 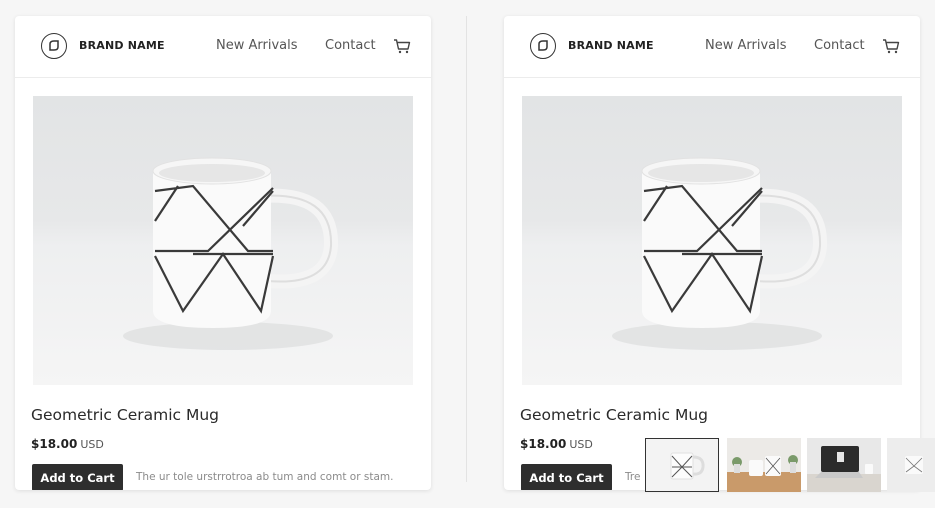 What do you see at coordinates (911, 465) in the screenshot?
I see `thumbnail-mug-partial` at bounding box center [911, 465].